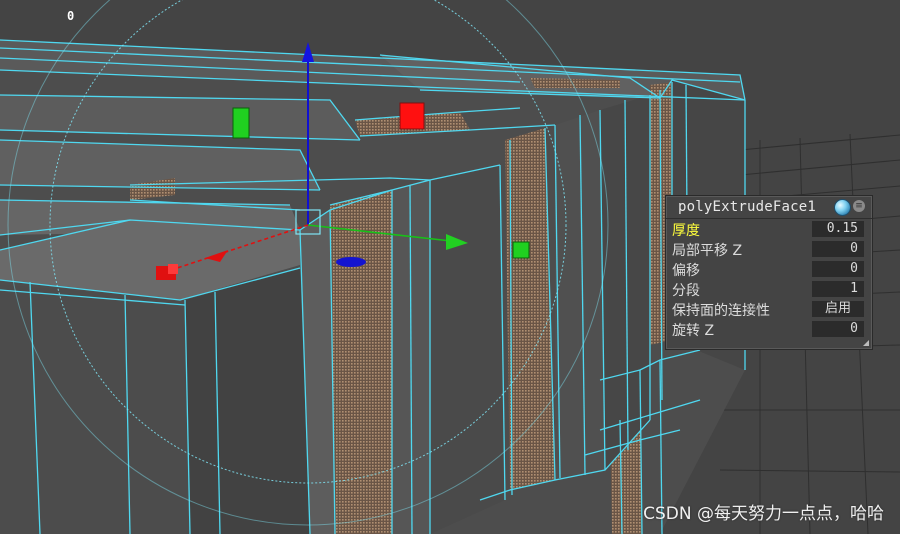  What do you see at coordinates (763, 514) in the screenshot?
I see `watermark: CSDN @每天努力一点点，哈哈` at bounding box center [763, 514].